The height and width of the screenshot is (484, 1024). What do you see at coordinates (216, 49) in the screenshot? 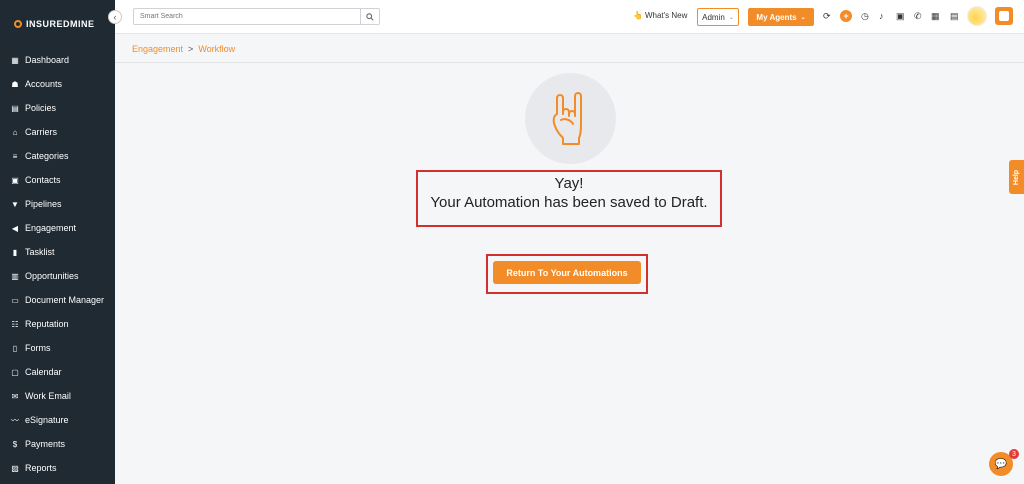
I see `breadcrumb-workflow: Workflow` at bounding box center [216, 49].